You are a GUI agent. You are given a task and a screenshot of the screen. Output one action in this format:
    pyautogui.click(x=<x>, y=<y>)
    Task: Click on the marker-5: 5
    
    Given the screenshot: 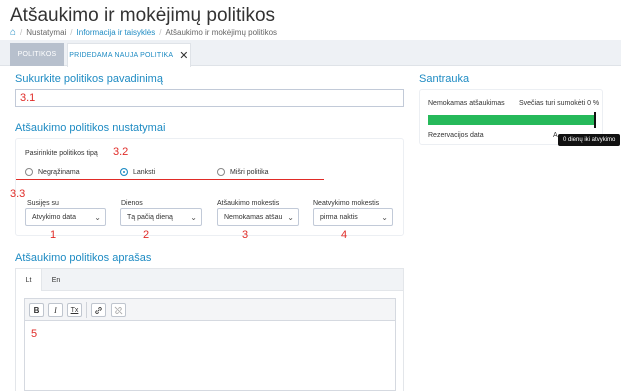 What is the action you would take?
    pyautogui.click(x=34, y=334)
    